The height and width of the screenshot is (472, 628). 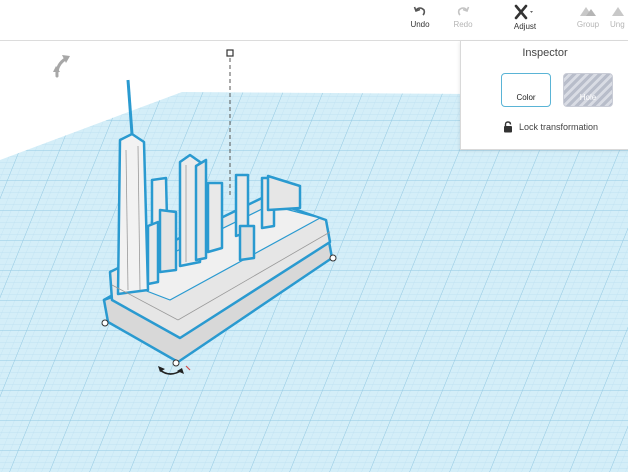 I want to click on color-swatch: Color, so click(x=526, y=90).